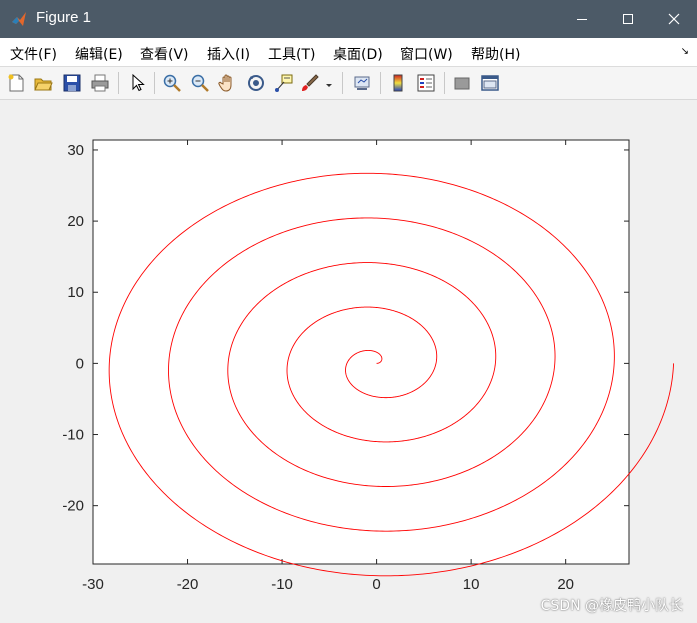 The width and height of the screenshot is (697, 623). I want to click on close-button, so click(674, 19).